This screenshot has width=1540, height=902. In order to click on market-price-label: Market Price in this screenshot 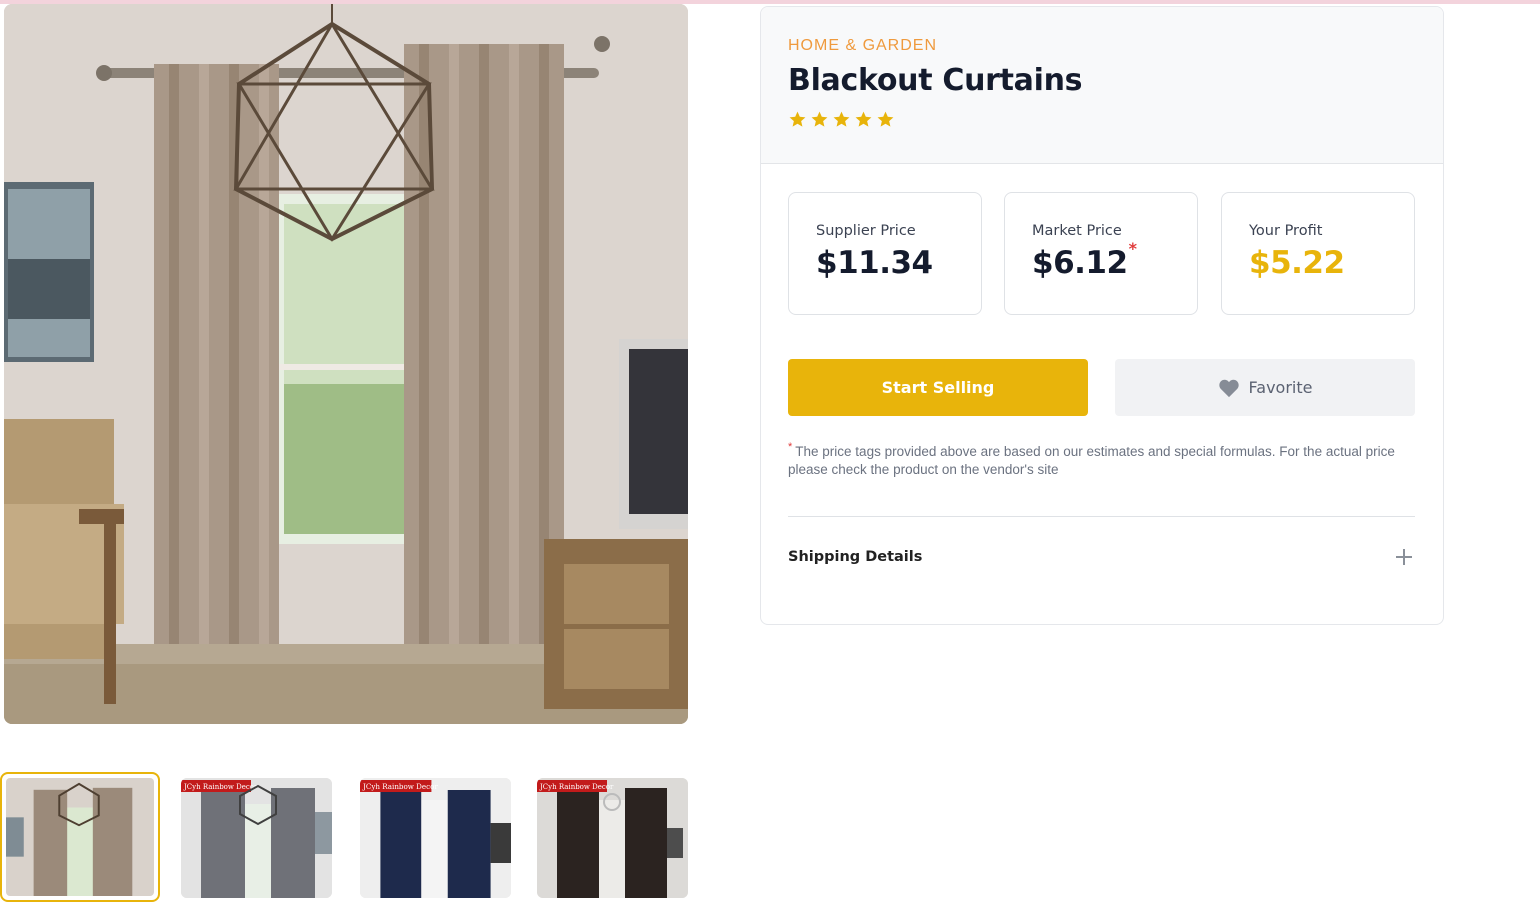, I will do `click(1077, 231)`.